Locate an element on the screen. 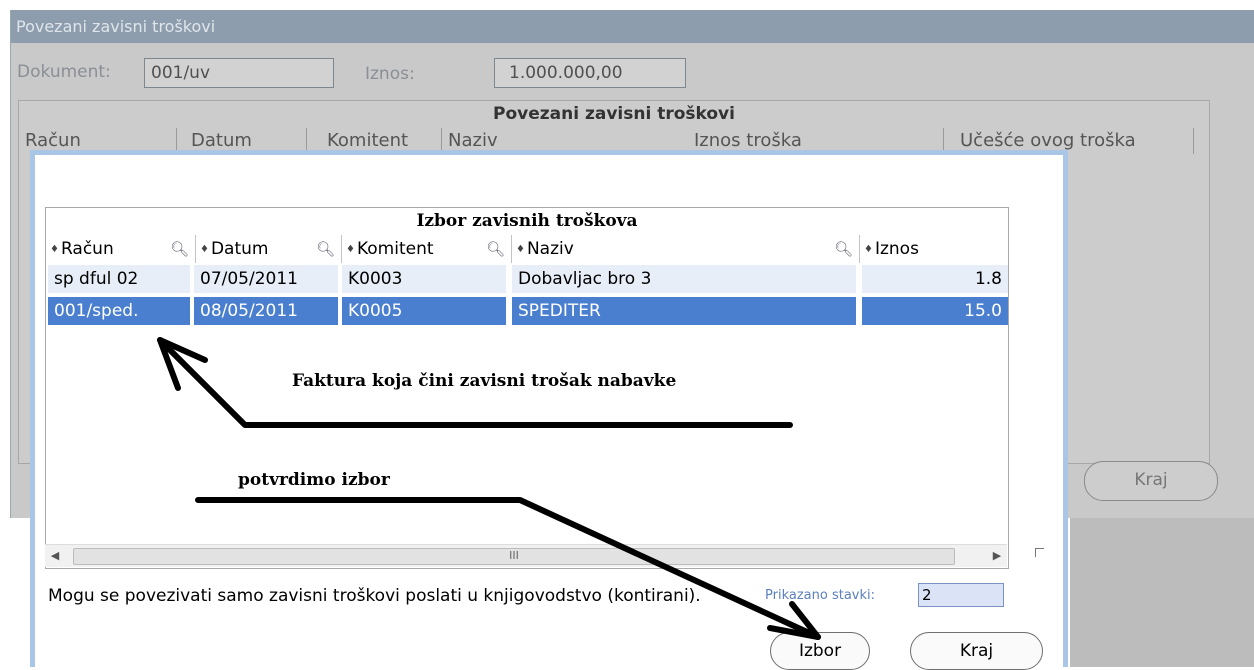  column-datum-label: Datum is located at coordinates (239, 249).